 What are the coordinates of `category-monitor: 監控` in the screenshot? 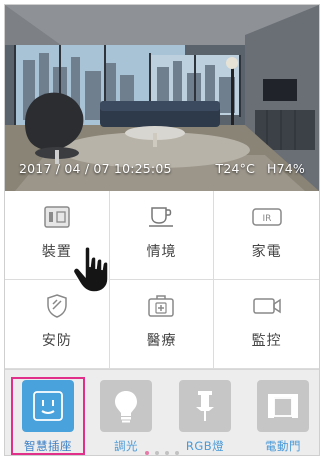 It's located at (266, 324).